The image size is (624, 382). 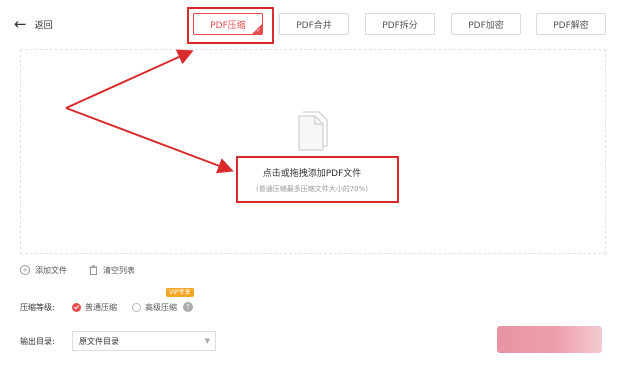 I want to click on vip-badge: VIP专享, so click(x=180, y=292).